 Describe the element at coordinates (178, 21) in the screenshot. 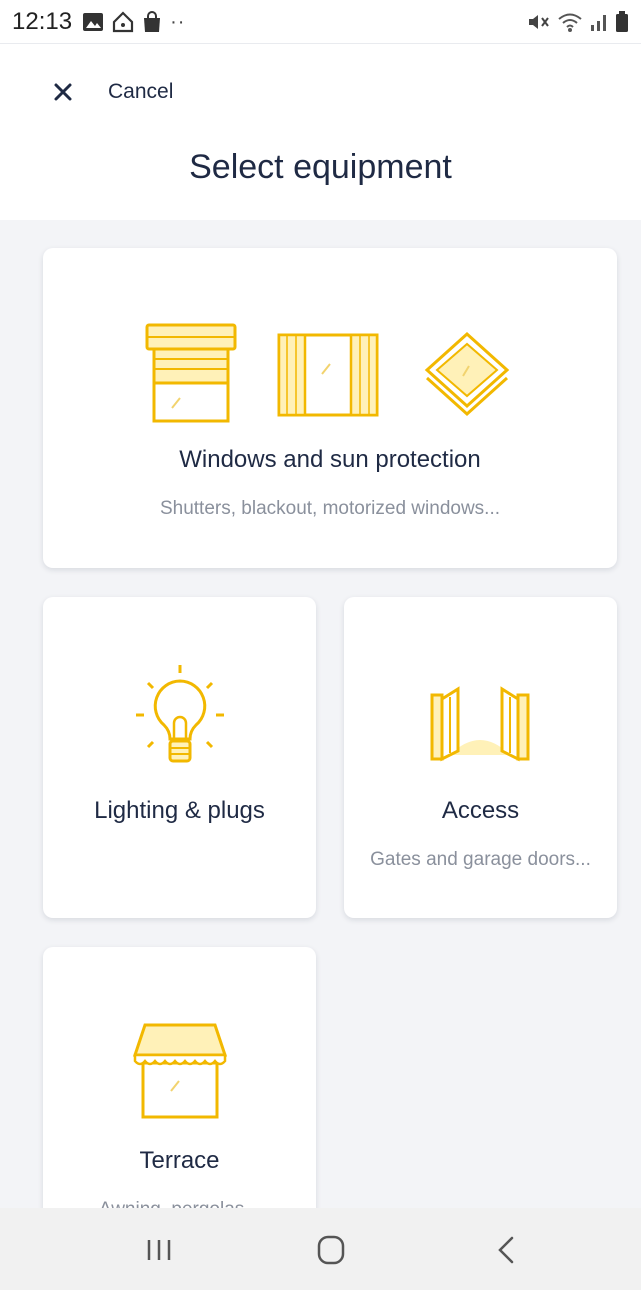

I see `more-dots-icon: ··` at that location.